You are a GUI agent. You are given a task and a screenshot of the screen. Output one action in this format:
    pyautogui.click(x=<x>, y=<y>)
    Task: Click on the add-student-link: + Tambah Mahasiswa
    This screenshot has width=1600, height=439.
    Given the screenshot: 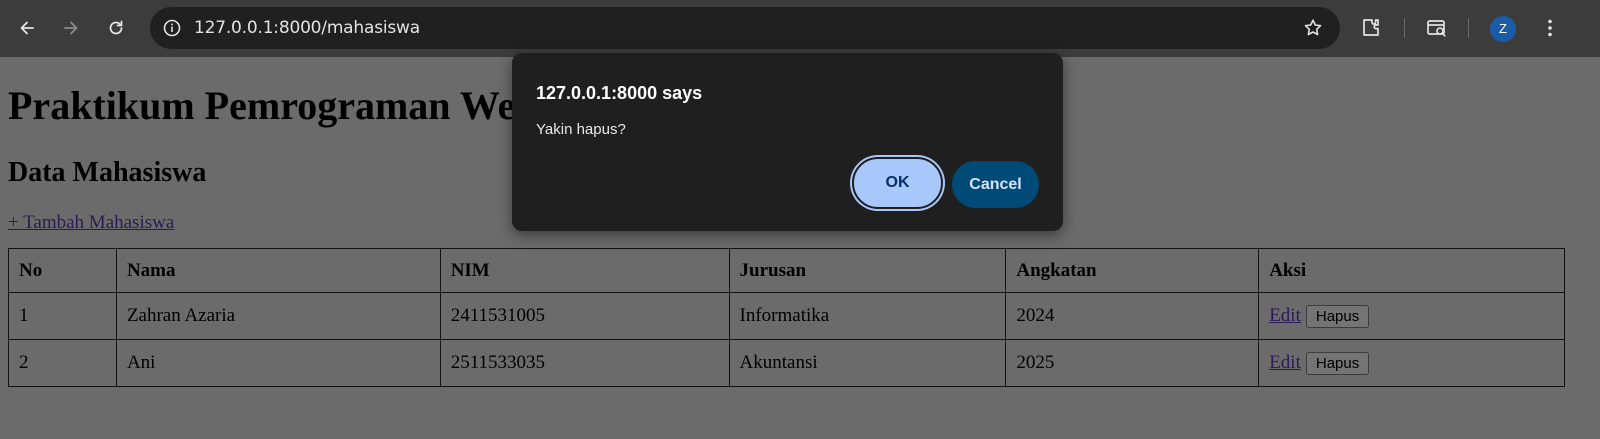 What is the action you would take?
    pyautogui.click(x=91, y=223)
    